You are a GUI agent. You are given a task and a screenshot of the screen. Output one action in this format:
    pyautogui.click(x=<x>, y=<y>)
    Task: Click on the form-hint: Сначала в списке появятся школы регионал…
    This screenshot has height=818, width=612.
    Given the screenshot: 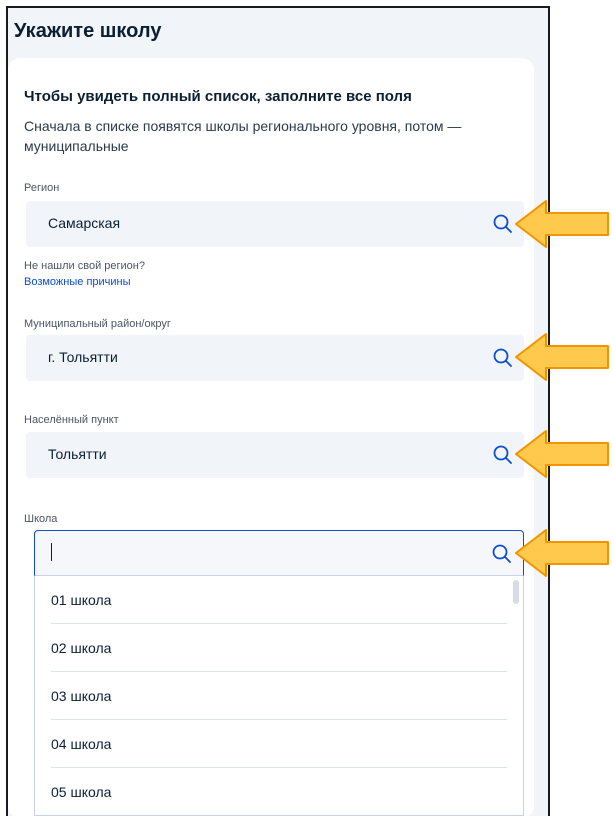 What is the action you would take?
    pyautogui.click(x=243, y=136)
    